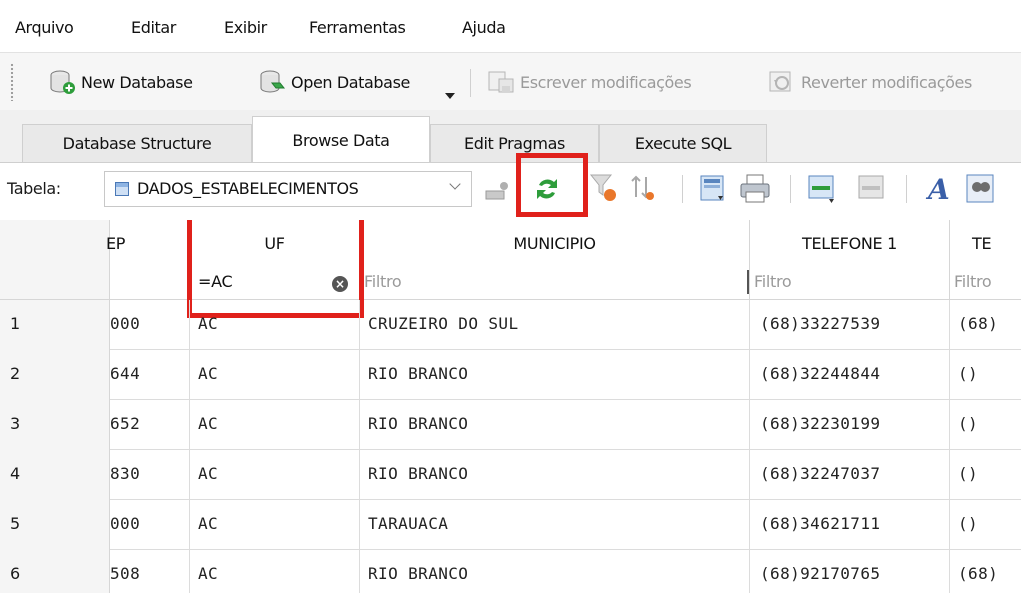 The height and width of the screenshot is (593, 1021). Describe the element at coordinates (150, 425) in the screenshot. I see `cell-cep: 652` at that location.